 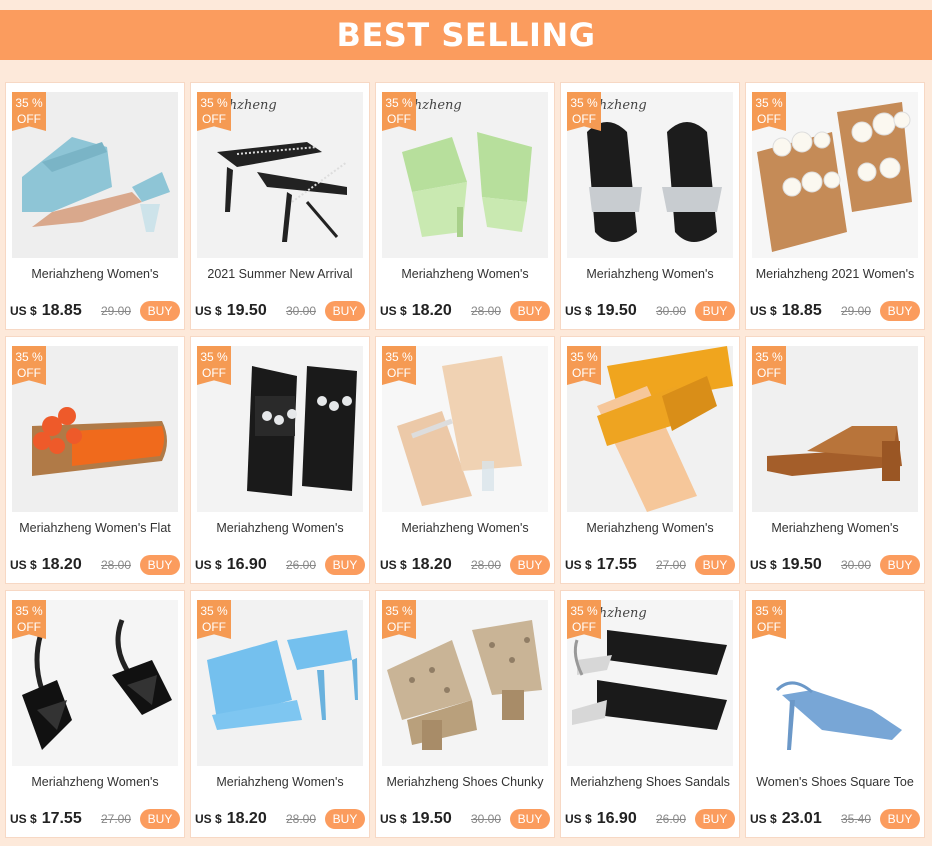 What do you see at coordinates (280, 274) in the screenshot?
I see `product-name: 2021 Summer New Arrival` at bounding box center [280, 274].